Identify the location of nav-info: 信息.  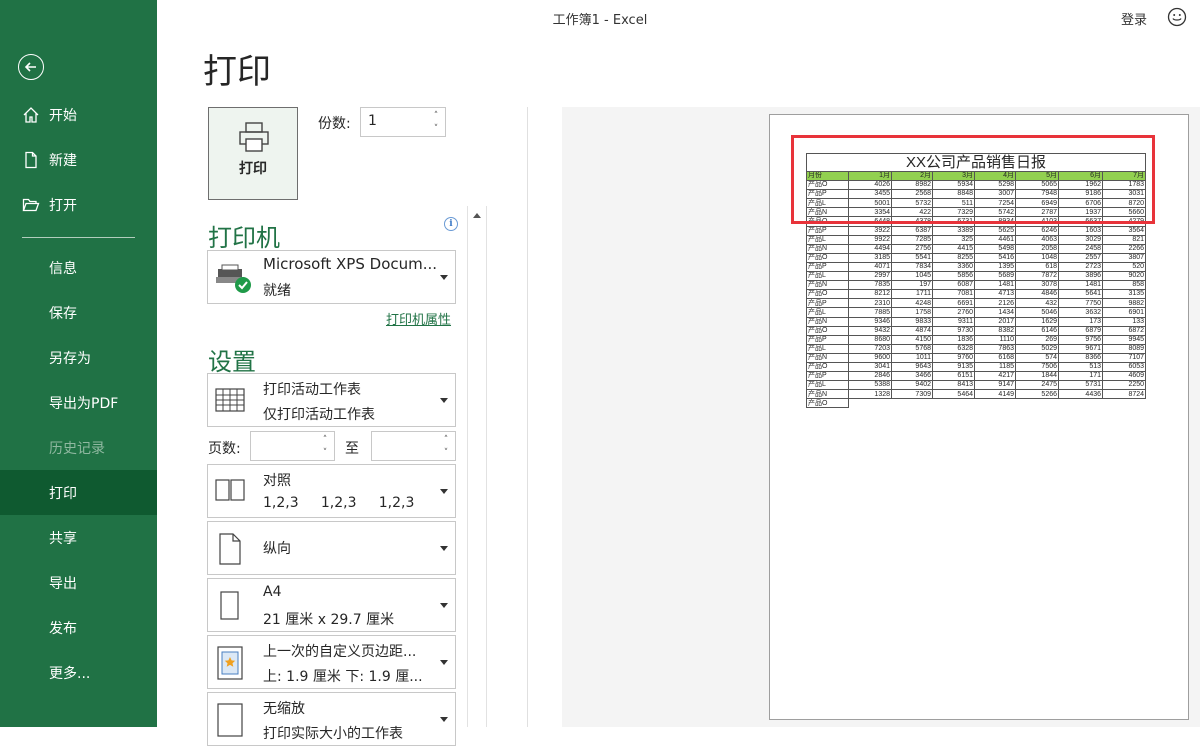
(78, 267).